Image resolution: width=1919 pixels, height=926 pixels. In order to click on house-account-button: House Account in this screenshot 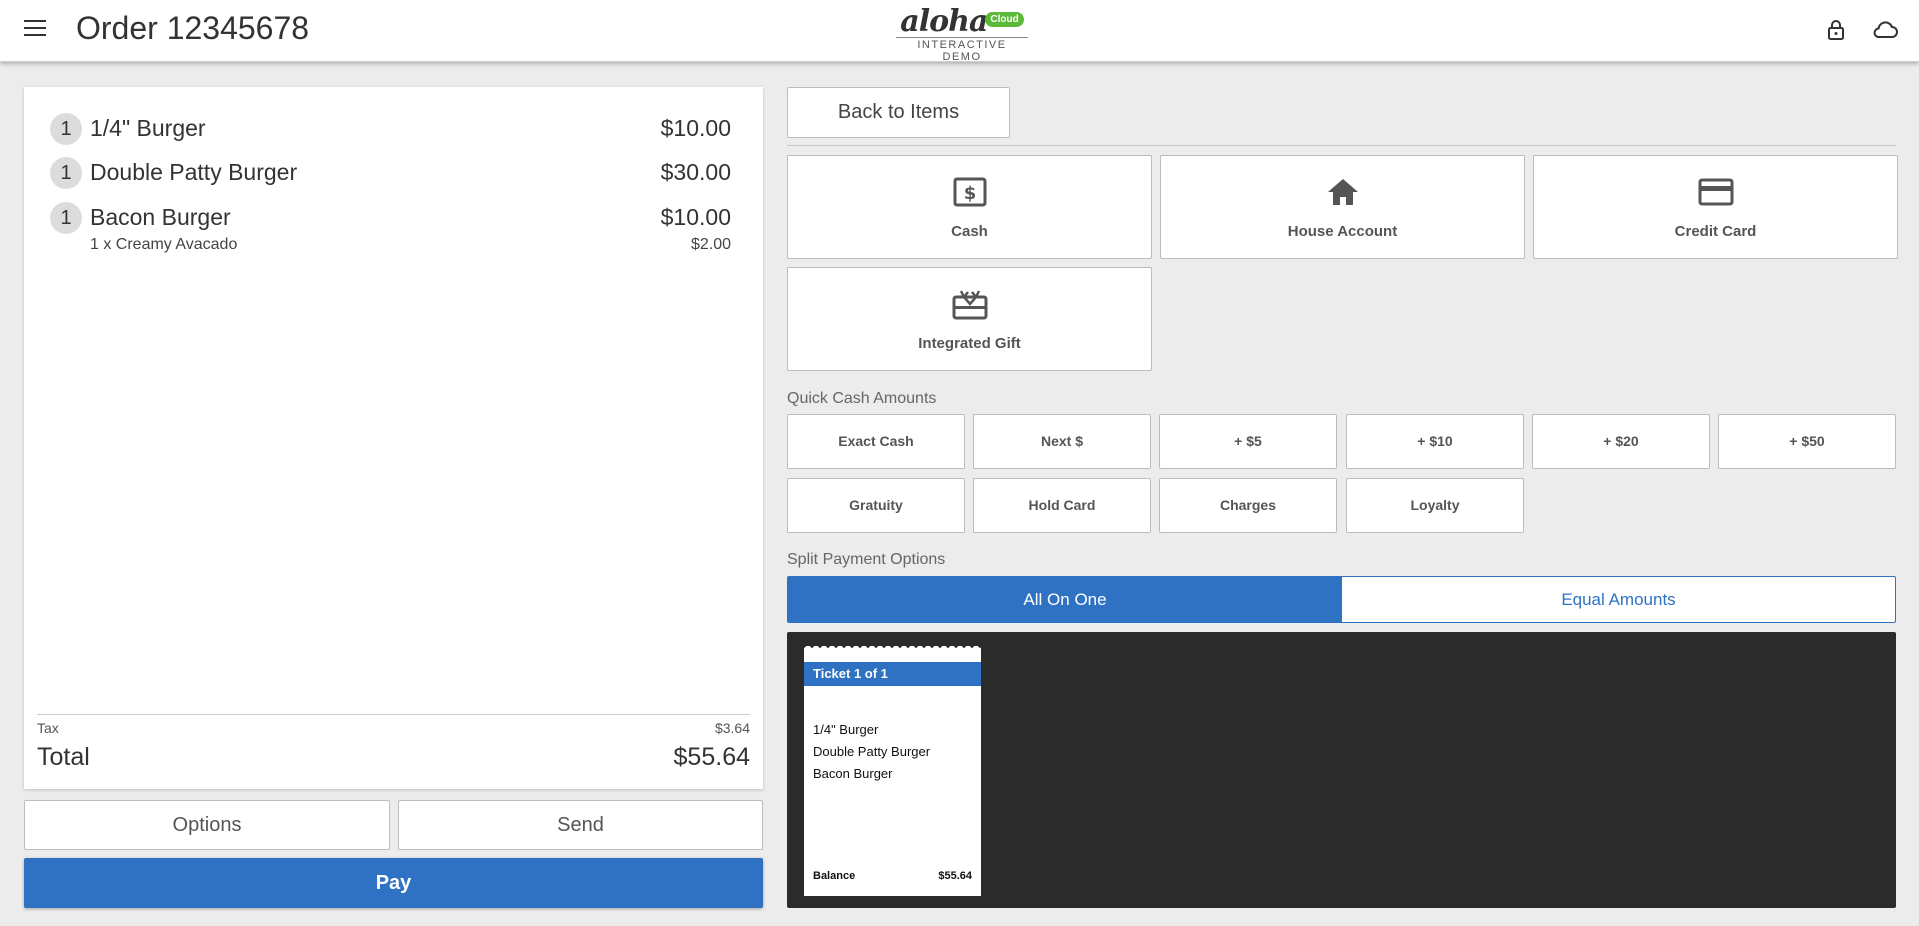, I will do `click(1342, 207)`.